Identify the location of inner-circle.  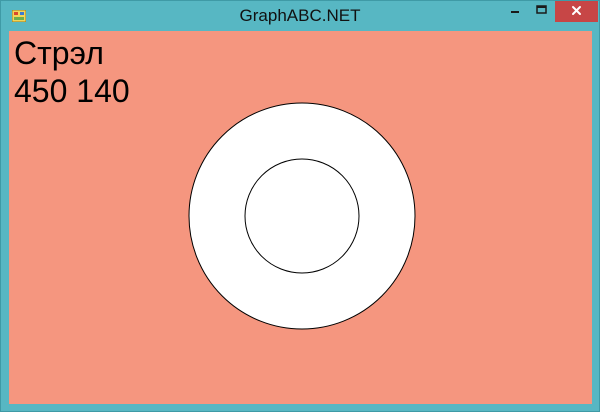
(302, 216).